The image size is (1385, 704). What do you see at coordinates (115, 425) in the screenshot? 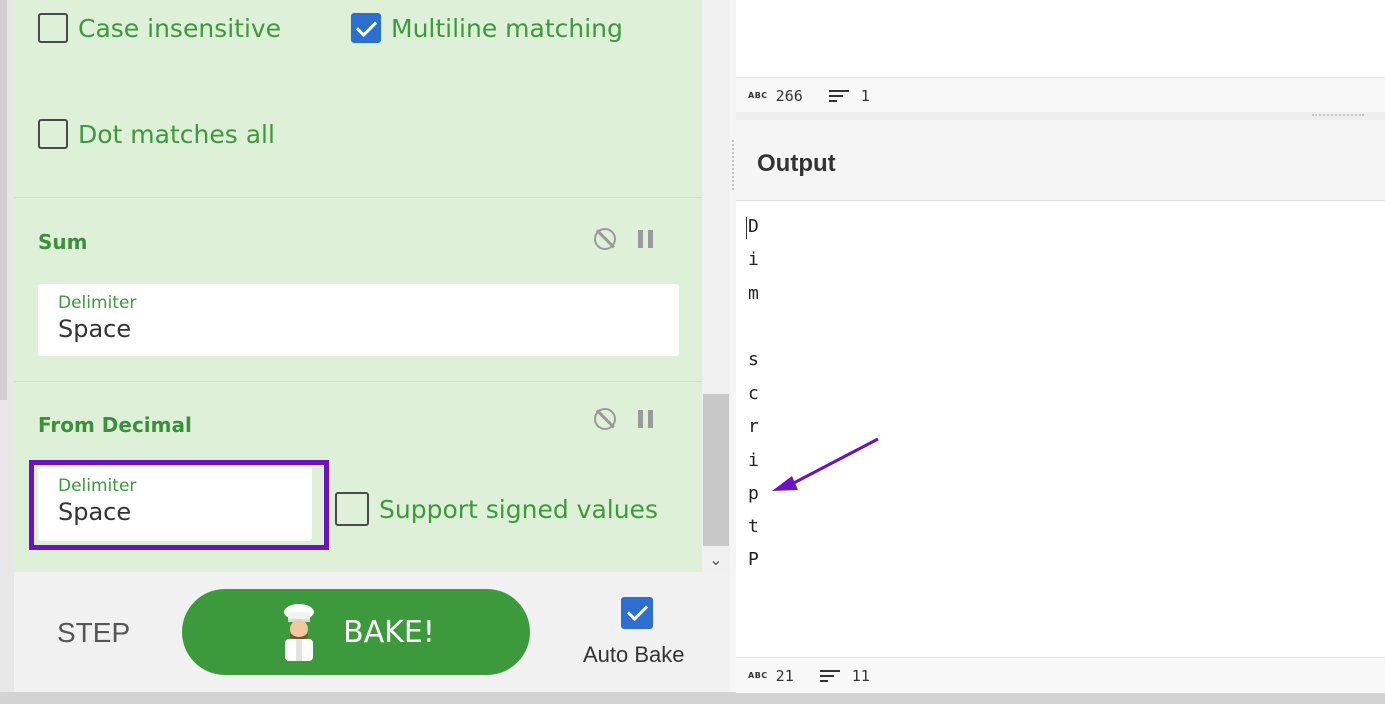
I see `from-decimal-operation-title: From Decimal` at bounding box center [115, 425].